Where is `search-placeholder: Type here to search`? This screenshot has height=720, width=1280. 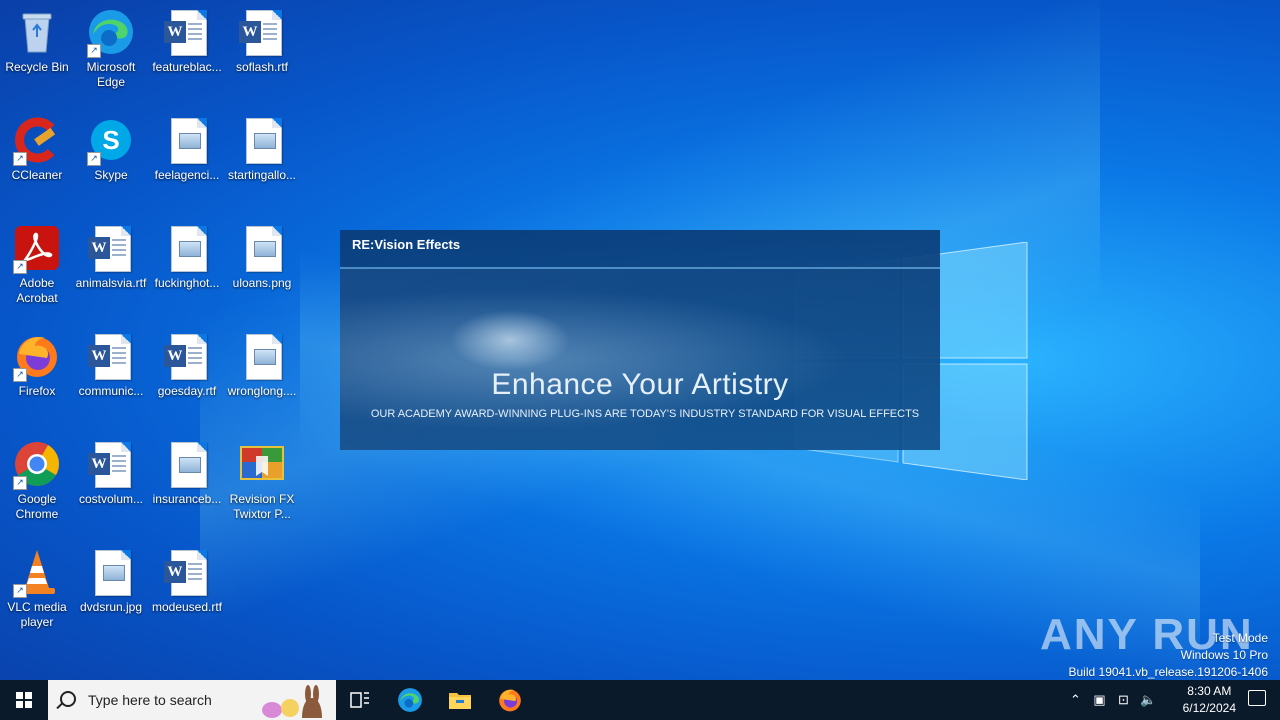
search-placeholder: Type here to search is located at coordinates (150, 700).